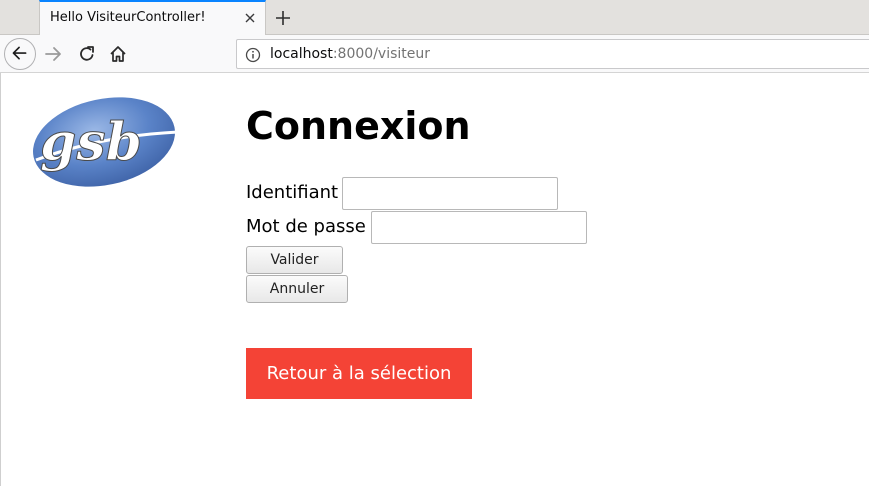 Image resolution: width=869 pixels, height=486 pixels. What do you see at coordinates (358, 126) in the screenshot?
I see `page-title: Connexion` at bounding box center [358, 126].